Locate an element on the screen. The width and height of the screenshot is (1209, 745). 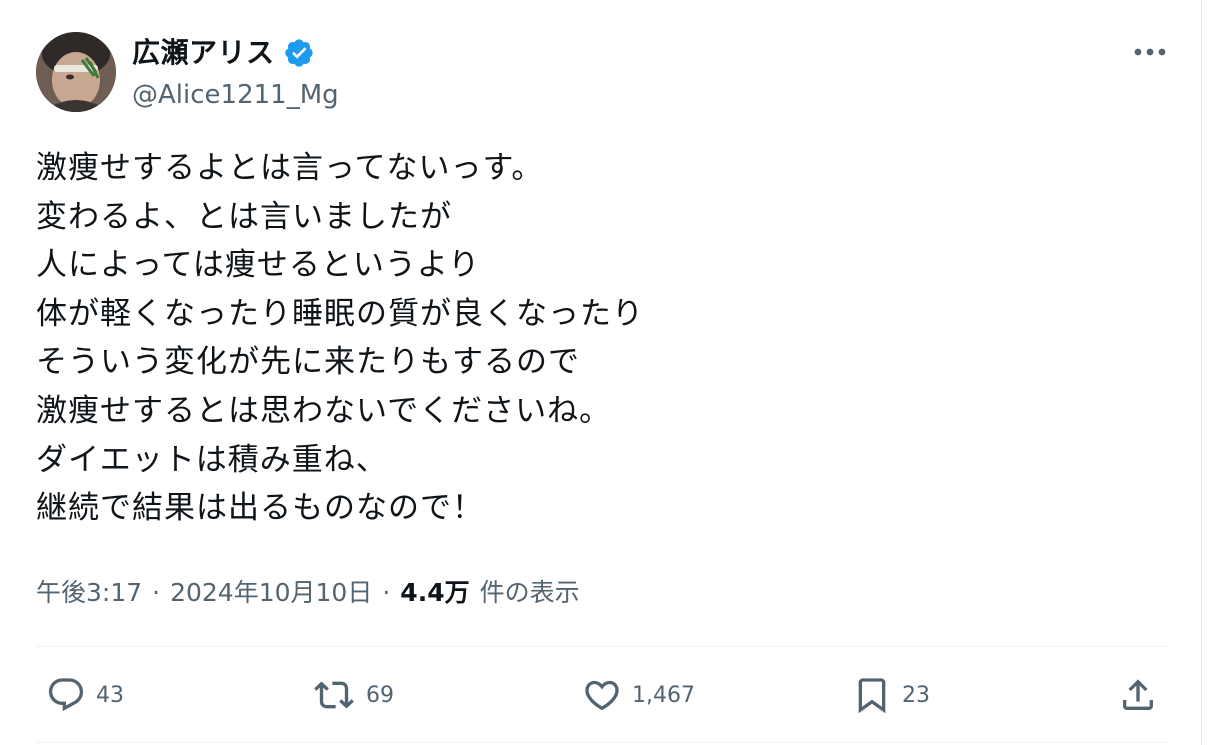
display-name: 広瀬アリス is located at coordinates (223, 53).